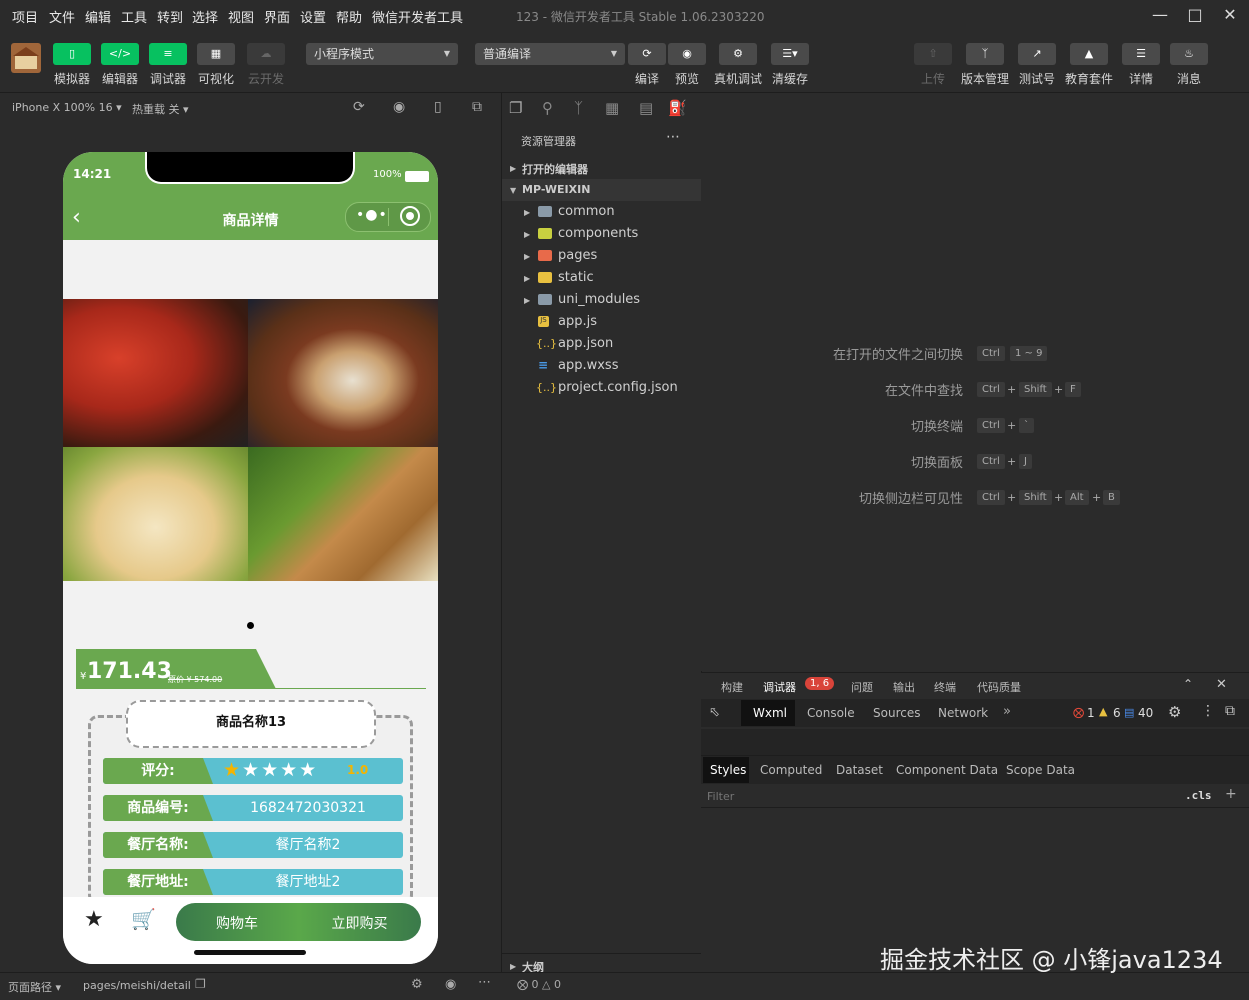  Describe the element at coordinates (34, 987) in the screenshot. I see `page-path-select: 页面路径 ▾` at that location.